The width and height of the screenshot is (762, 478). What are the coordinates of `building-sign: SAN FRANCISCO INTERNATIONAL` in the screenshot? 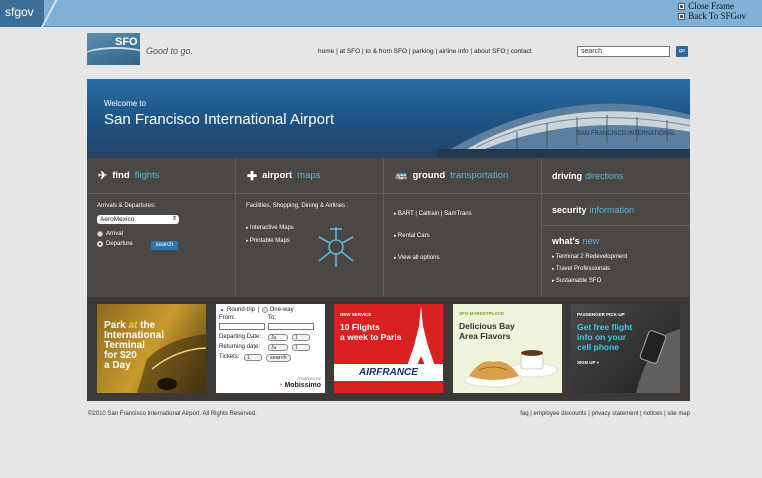 It's located at (626, 134).